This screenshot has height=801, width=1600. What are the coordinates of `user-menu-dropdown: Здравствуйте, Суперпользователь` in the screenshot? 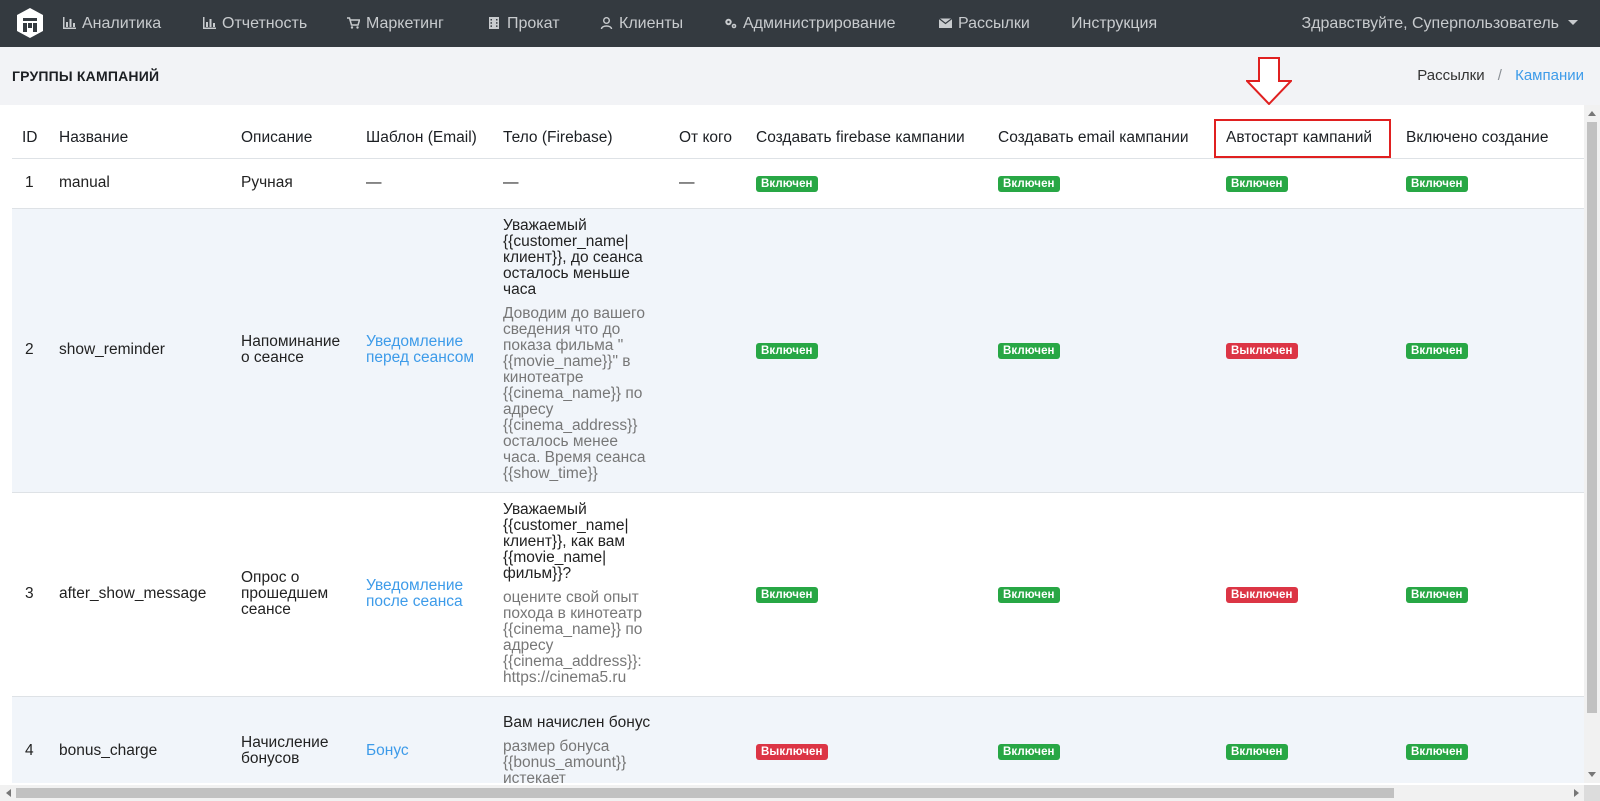 It's located at (1440, 23).